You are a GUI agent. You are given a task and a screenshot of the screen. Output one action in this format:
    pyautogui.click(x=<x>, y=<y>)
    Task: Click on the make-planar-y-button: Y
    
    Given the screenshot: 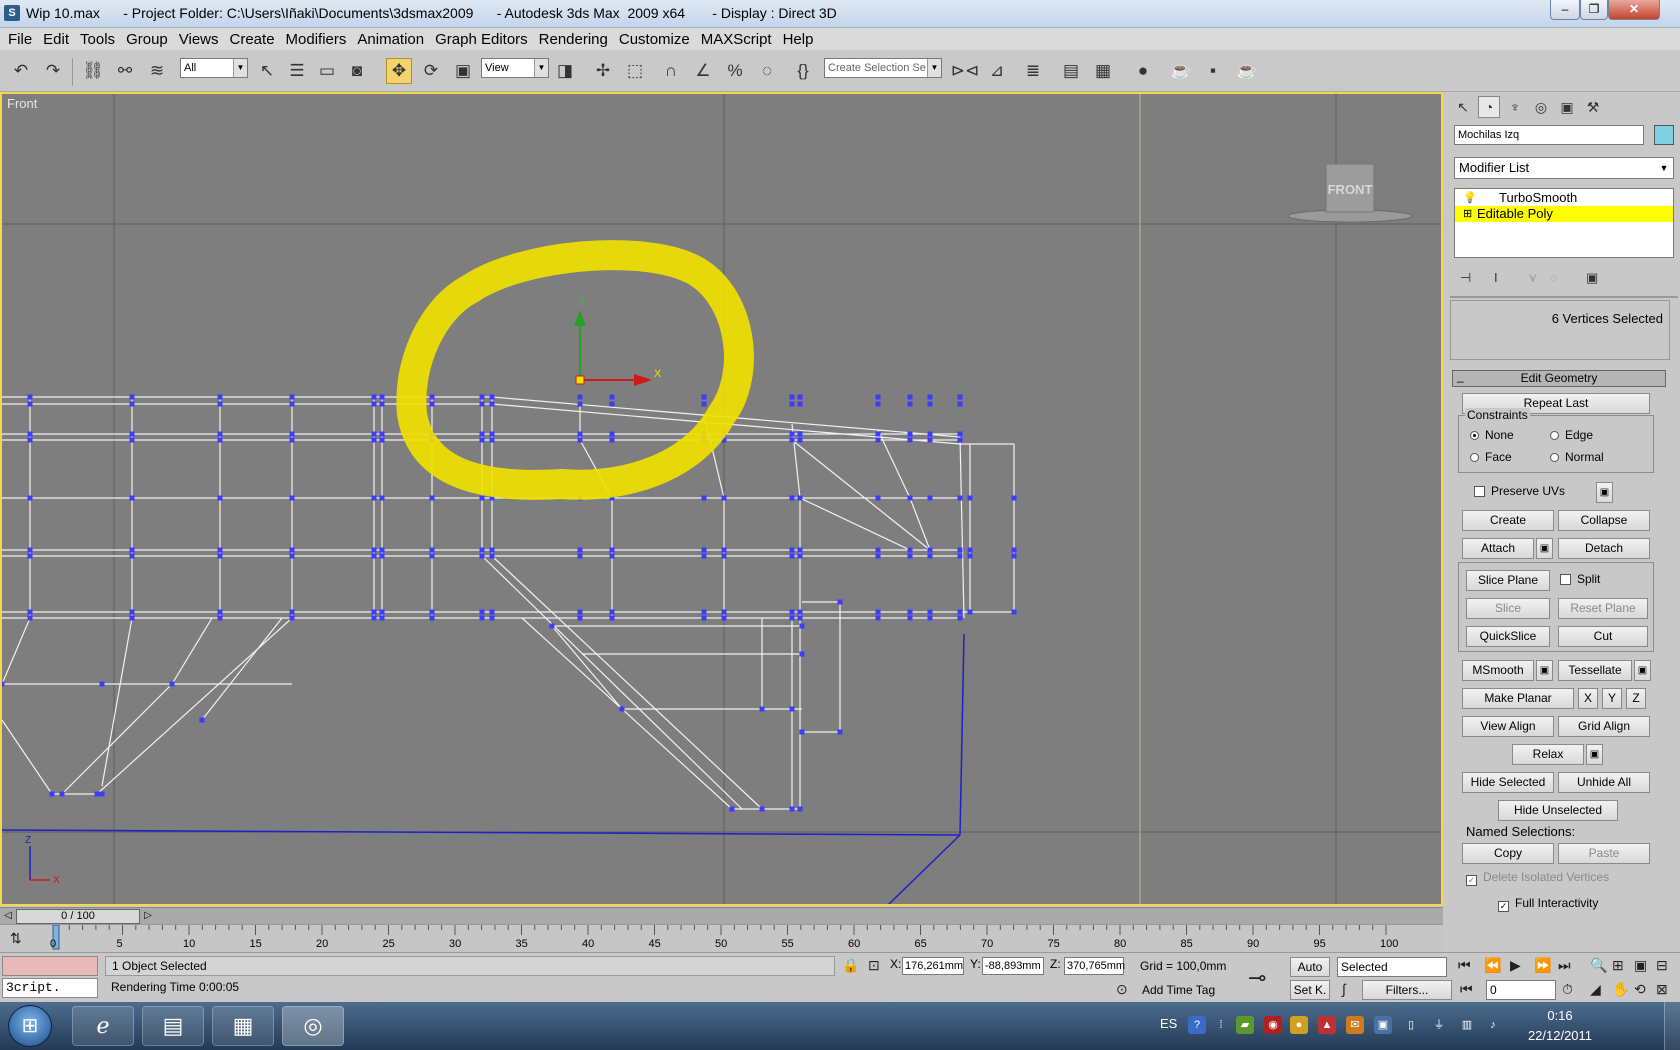 What is the action you would take?
    pyautogui.click(x=1612, y=698)
    